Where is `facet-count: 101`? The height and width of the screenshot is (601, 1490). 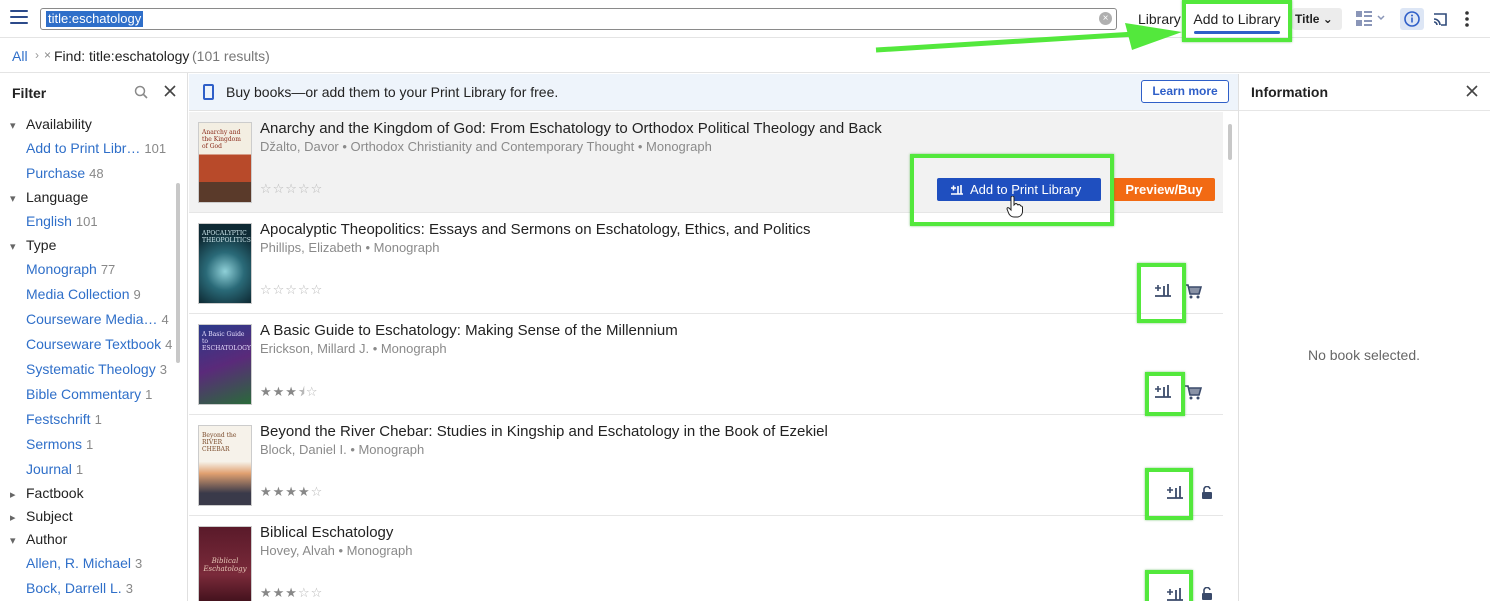
facet-count: 101 is located at coordinates (86, 221).